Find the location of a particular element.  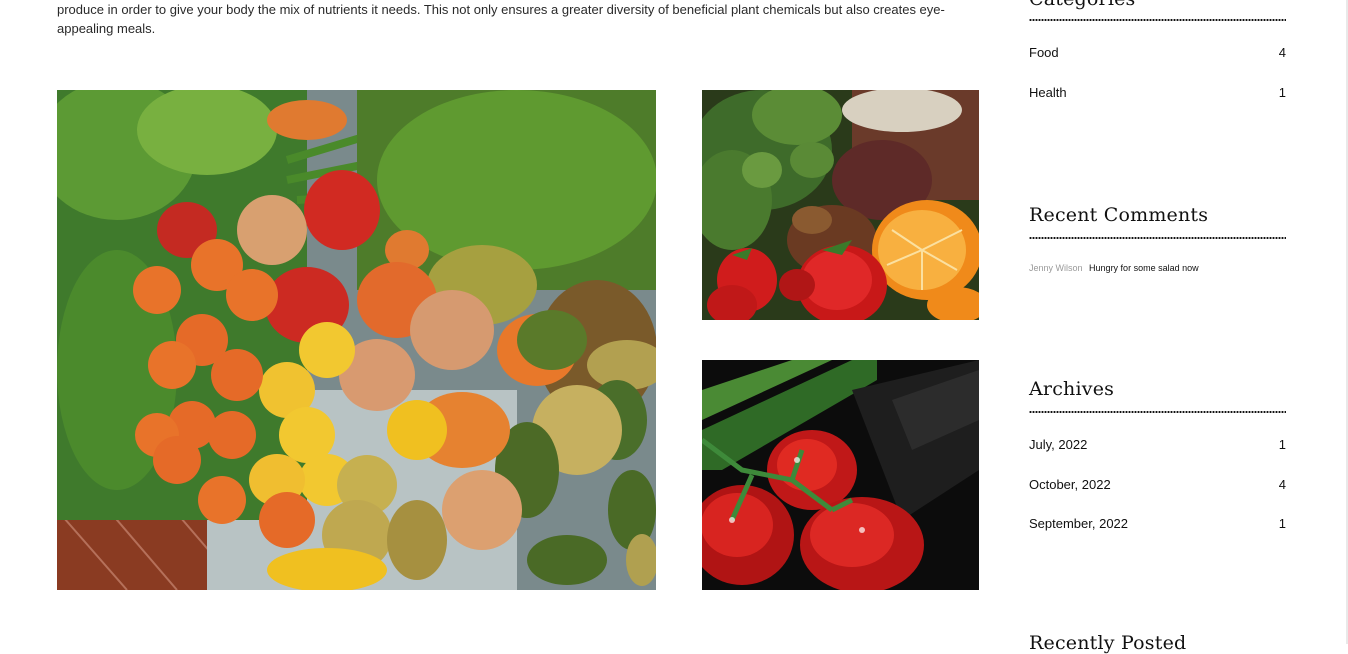

recently-posted-title: Recently Posted is located at coordinates (1108, 643).